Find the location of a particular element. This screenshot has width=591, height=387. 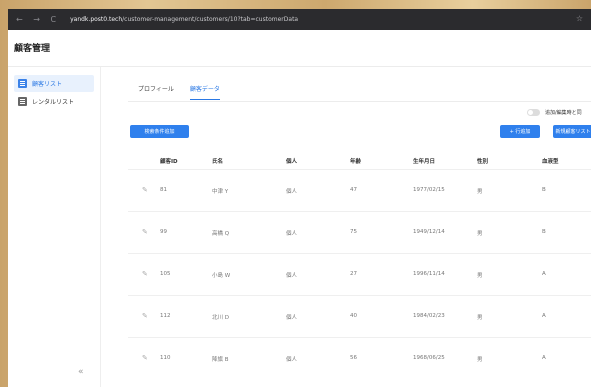

sidebar: 顧客リスト レンタルリスト « is located at coordinates (54, 227).